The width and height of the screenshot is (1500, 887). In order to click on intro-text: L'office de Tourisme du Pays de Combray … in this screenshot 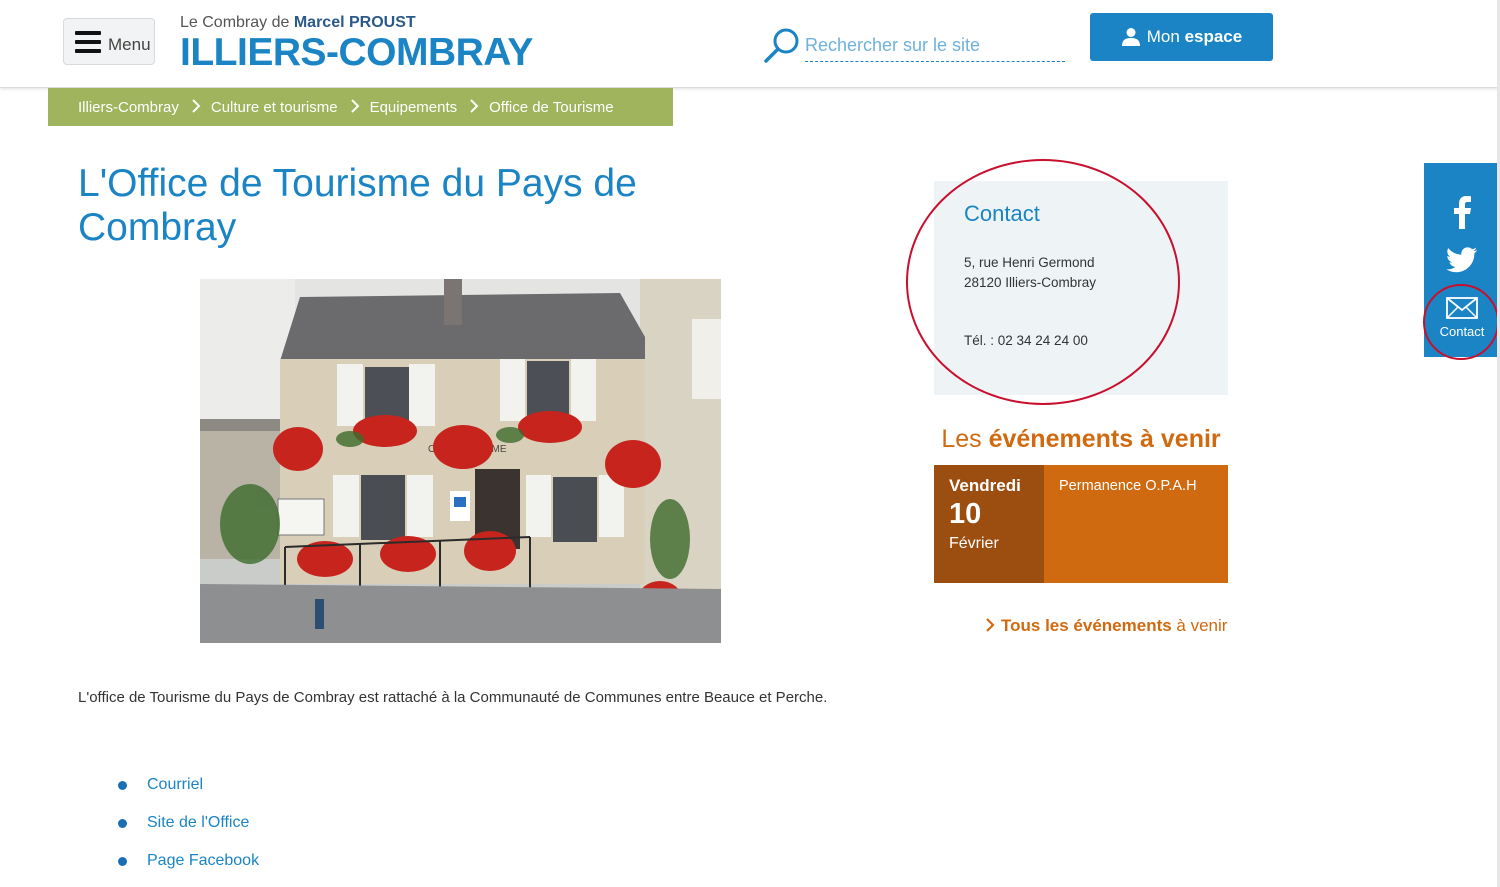, I will do `click(453, 697)`.